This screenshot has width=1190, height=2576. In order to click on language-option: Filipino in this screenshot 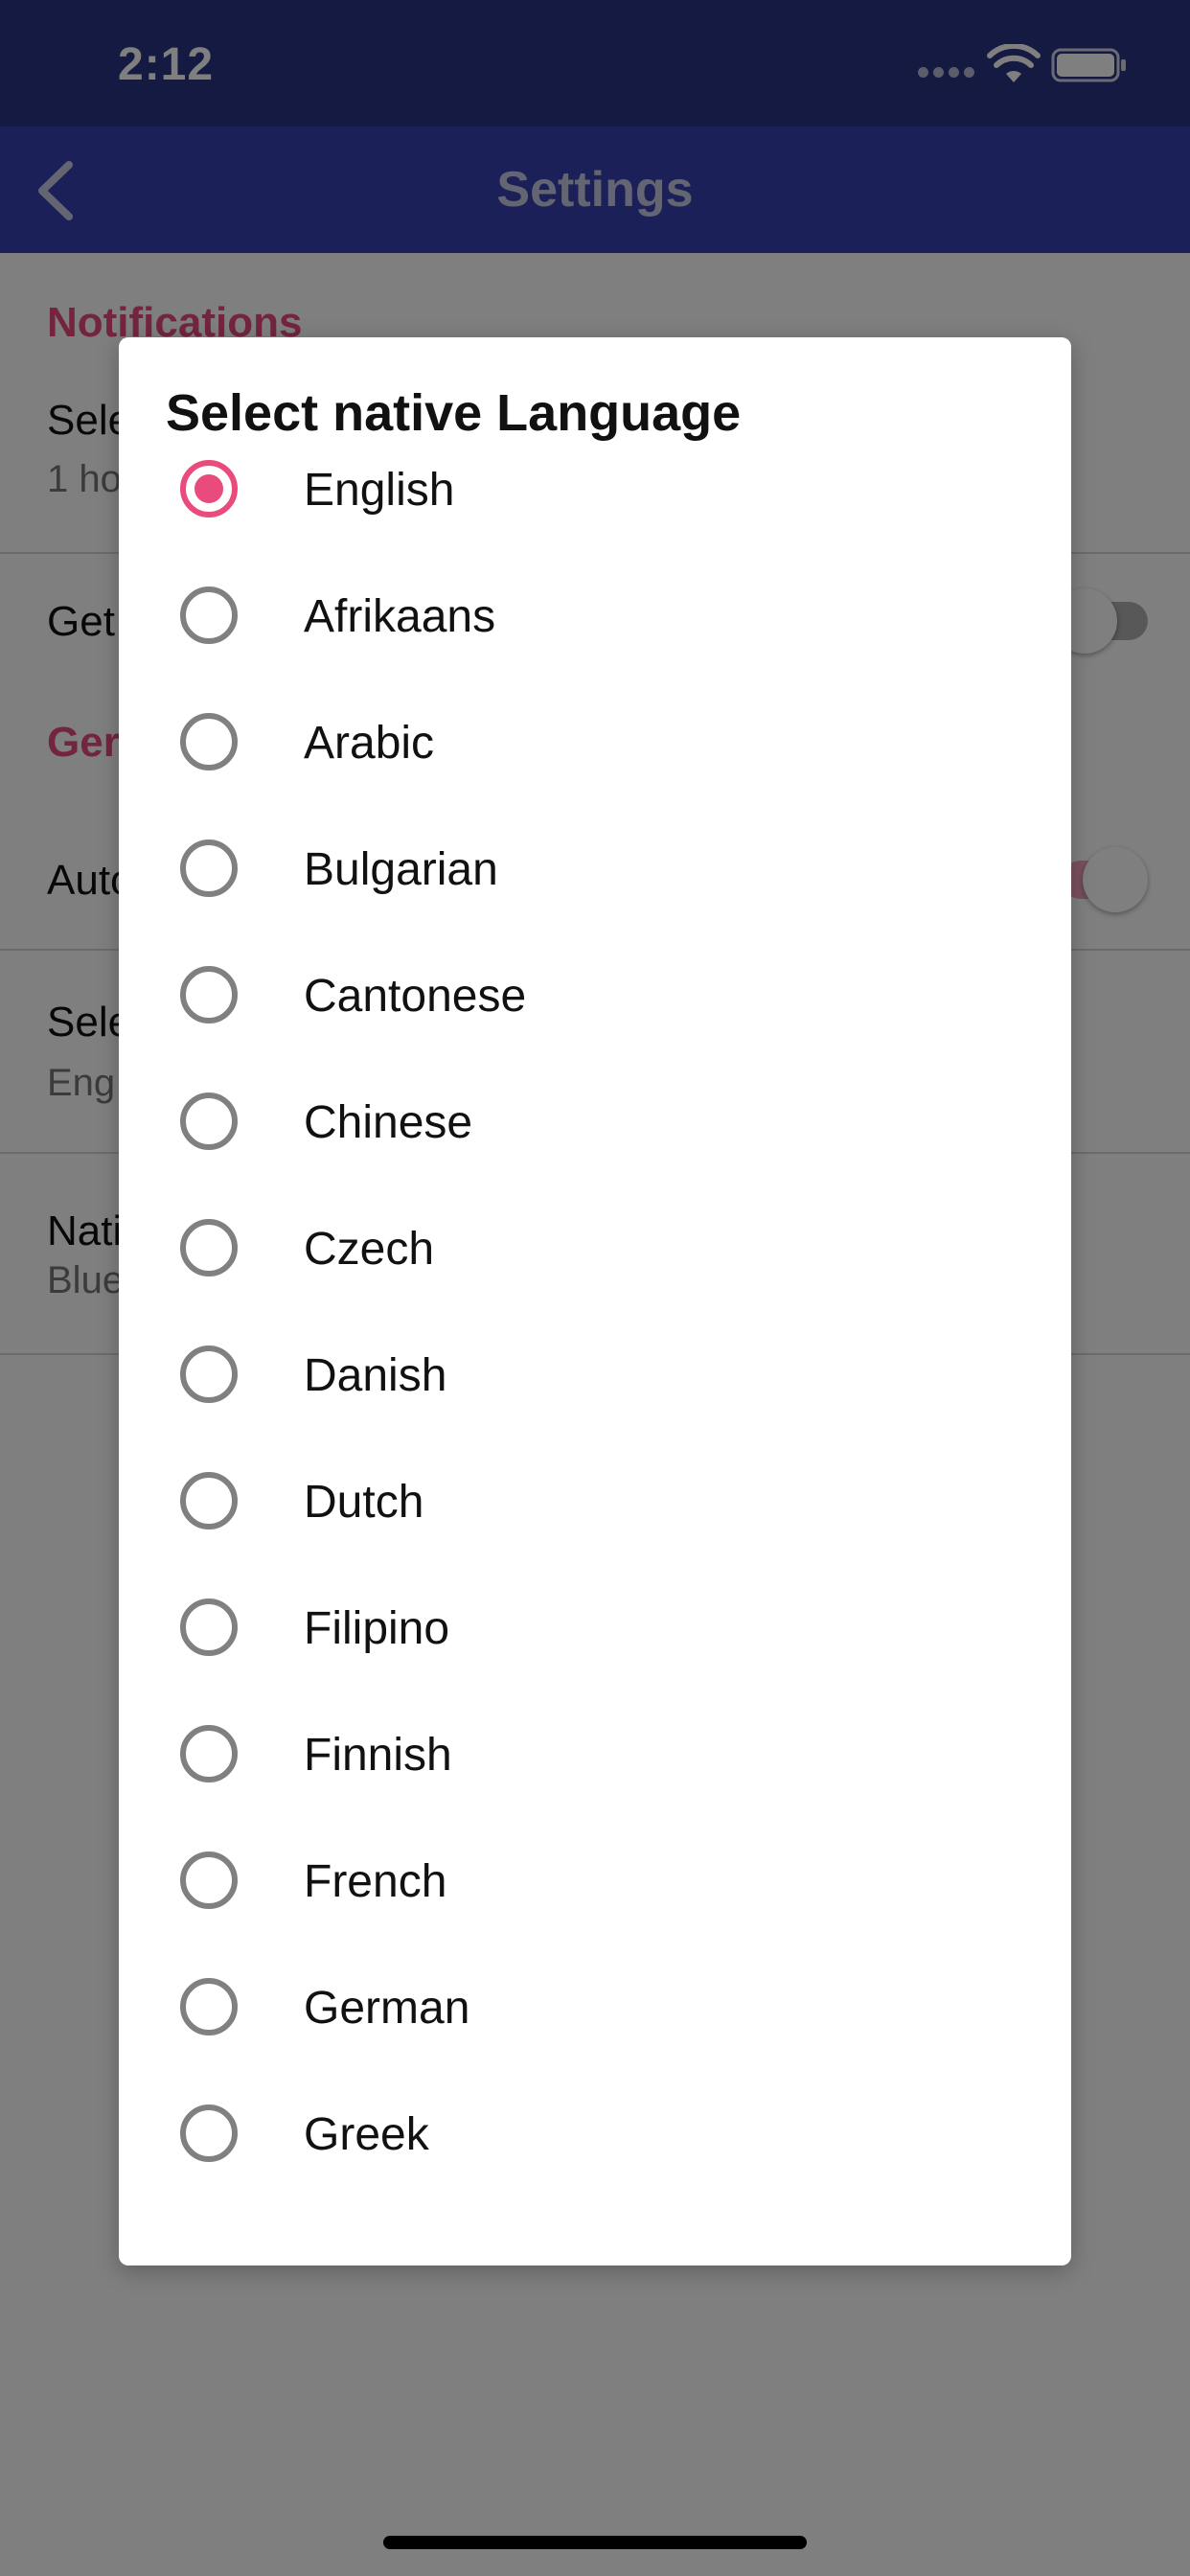, I will do `click(595, 1627)`.